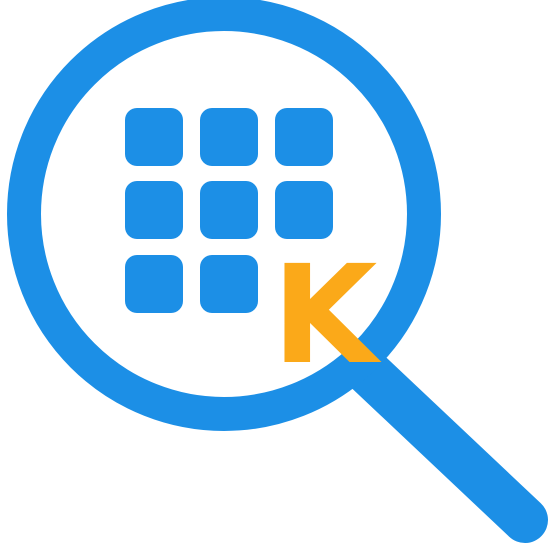 The image size is (554, 548). What do you see at coordinates (445, 445) in the screenshot?
I see `magnifier-handle-icon` at bounding box center [445, 445].